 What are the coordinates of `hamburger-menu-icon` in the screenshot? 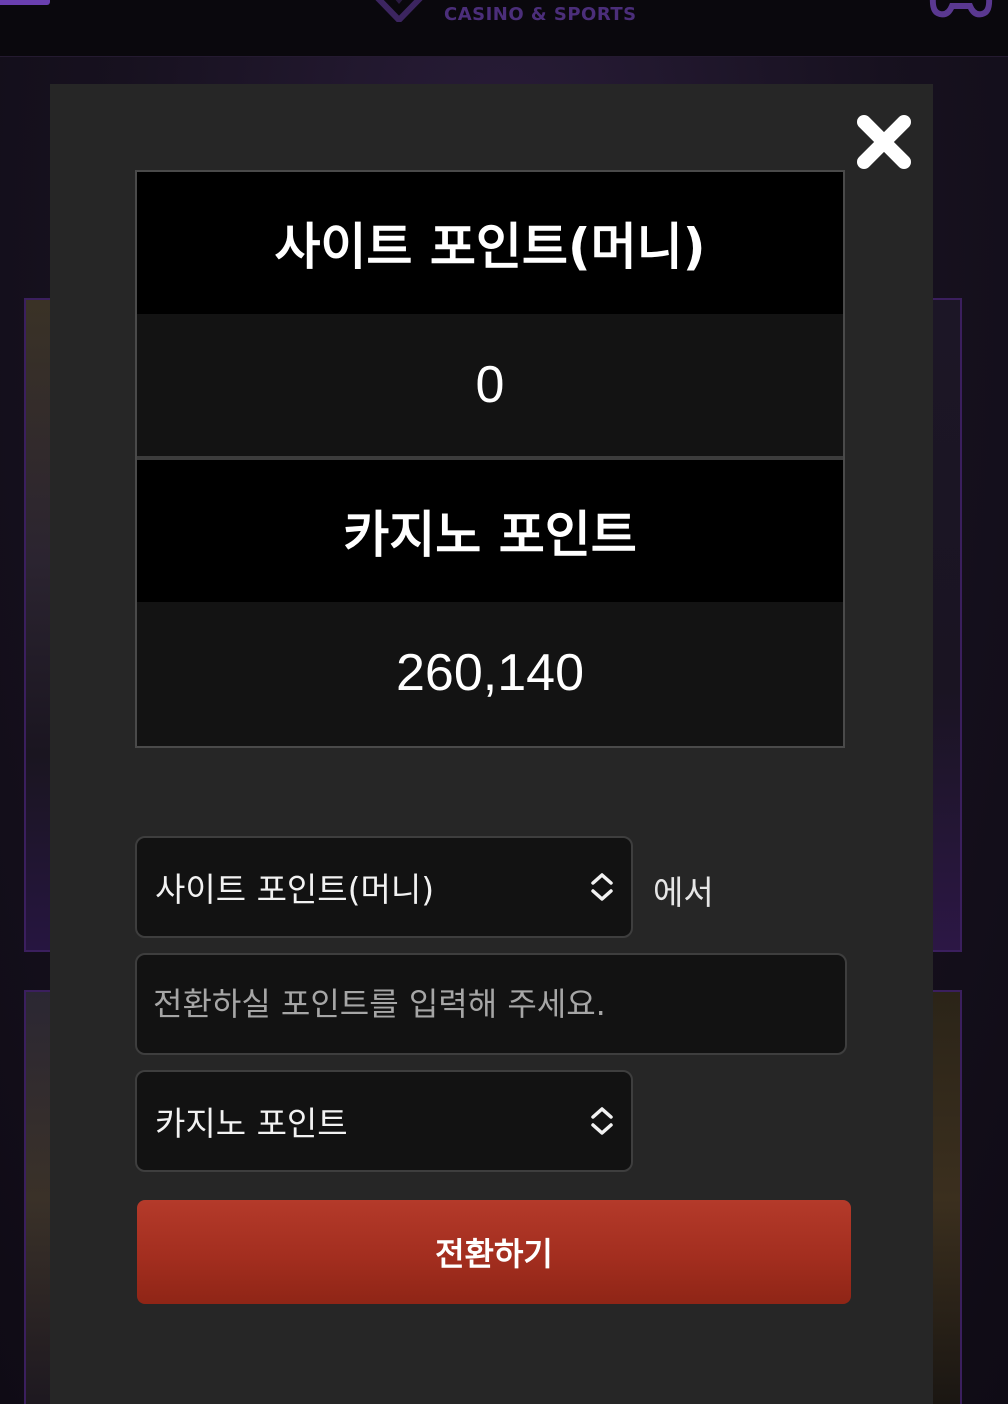 It's located at (25, 4).